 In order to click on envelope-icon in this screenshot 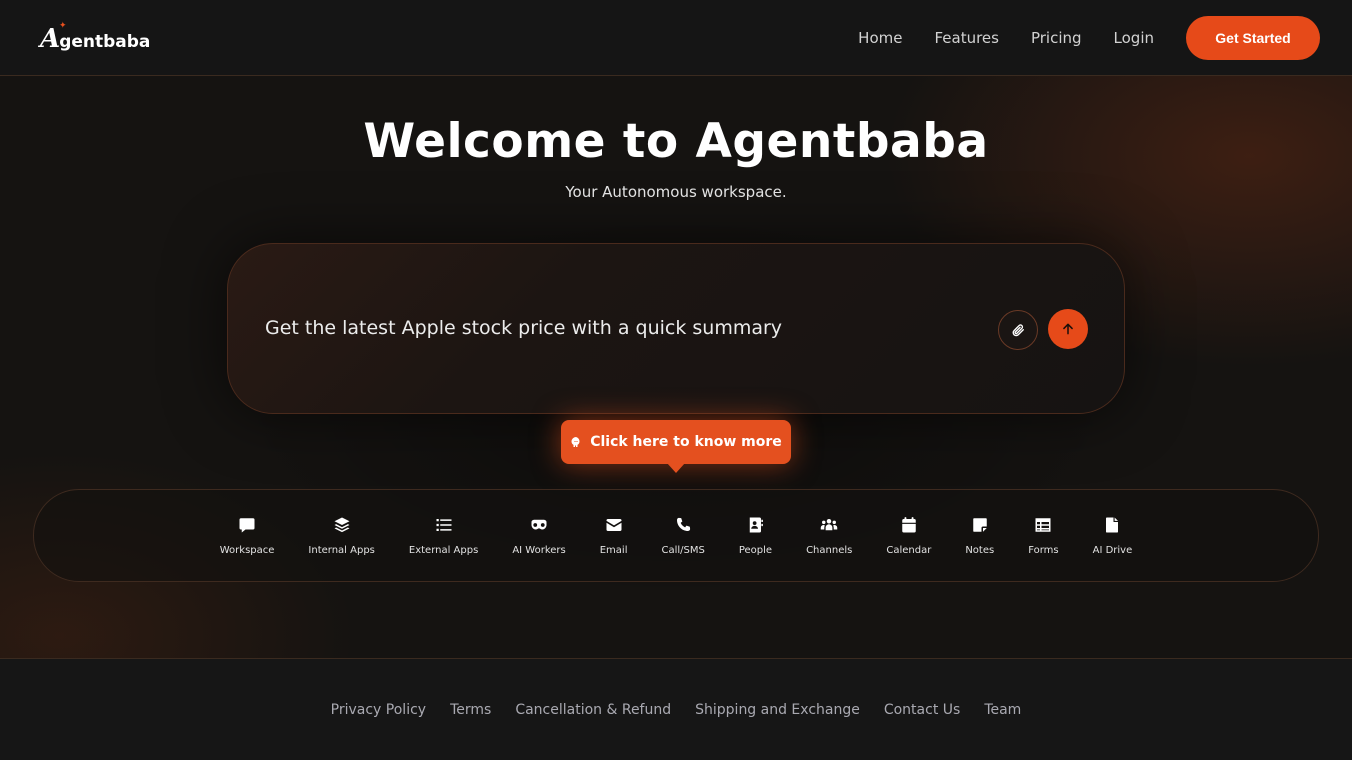, I will do `click(614, 524)`.